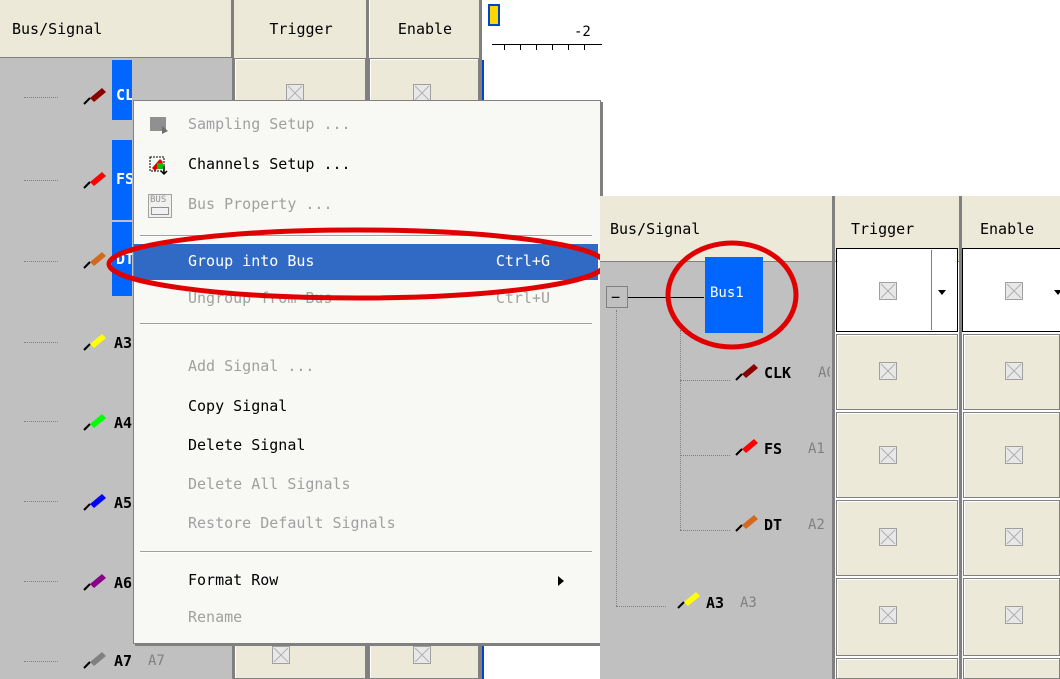  What do you see at coordinates (156, 661) in the screenshot?
I see `signal-alias-a7: A7` at bounding box center [156, 661].